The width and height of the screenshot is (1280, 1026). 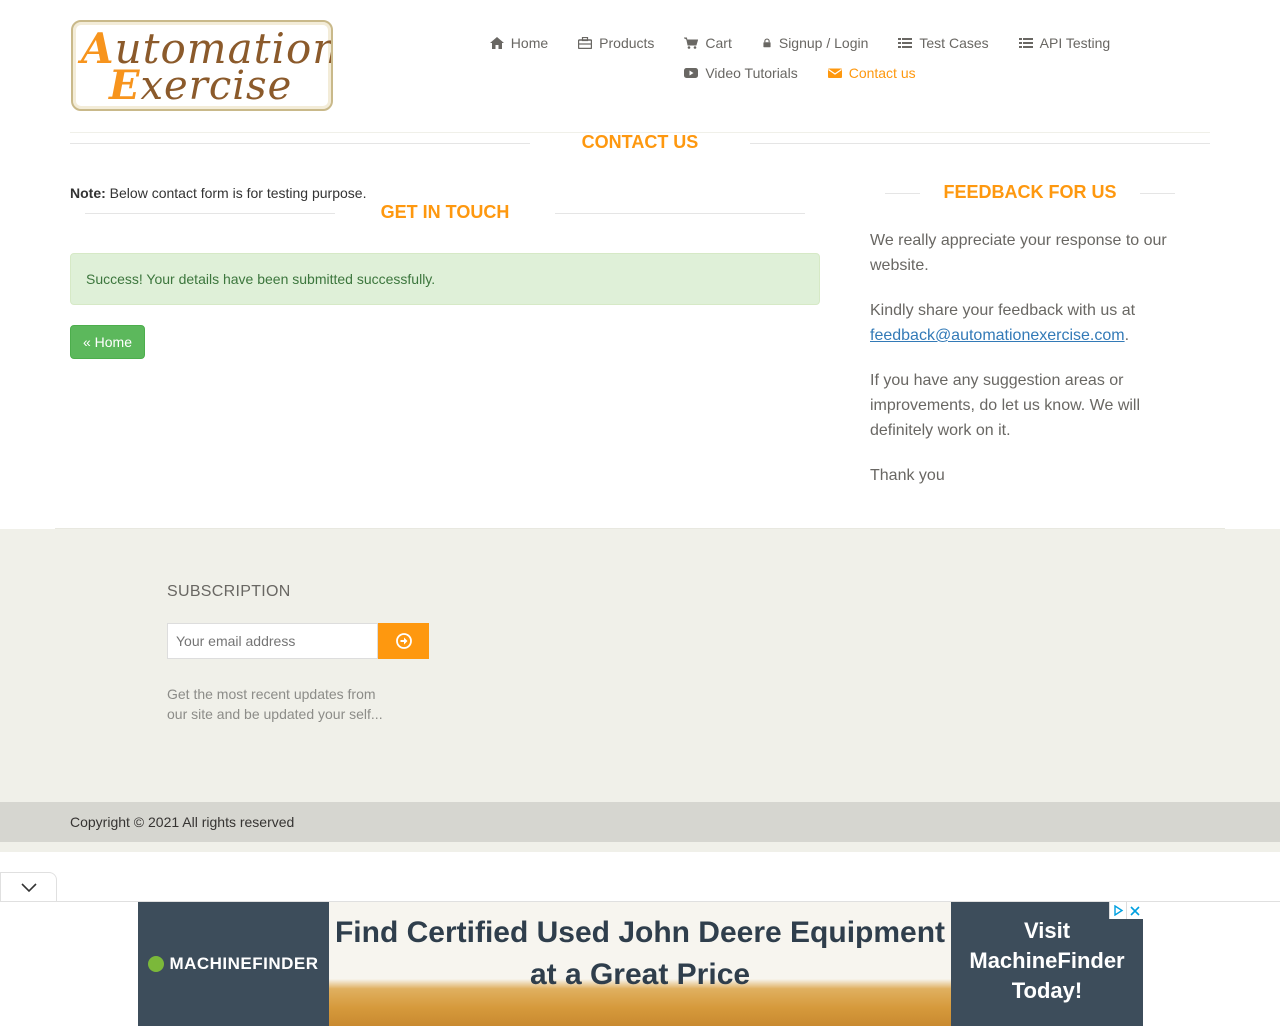 I want to click on get-in-touch-title: GET IN TOUCH, so click(x=445, y=212).